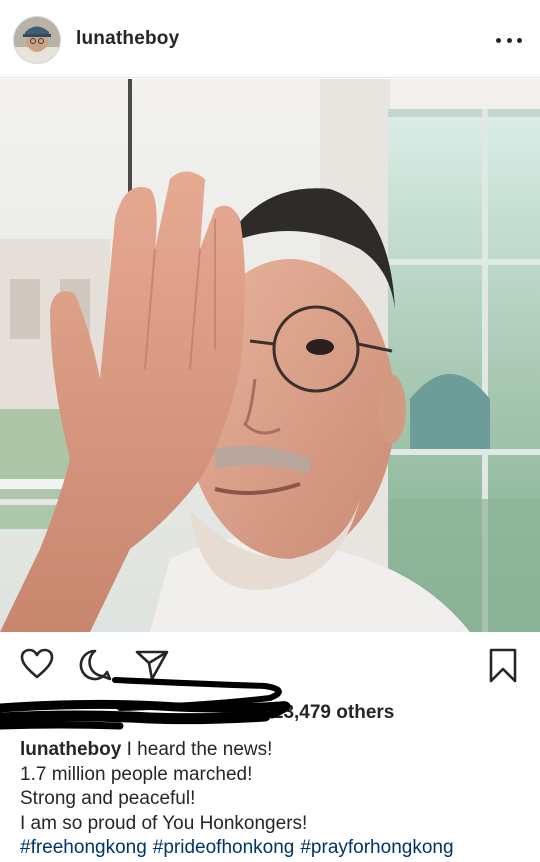 The image size is (540, 862). Describe the element at coordinates (275, 750) in the screenshot. I see `caption-first-line: lunatheboy I heard the news!` at that location.